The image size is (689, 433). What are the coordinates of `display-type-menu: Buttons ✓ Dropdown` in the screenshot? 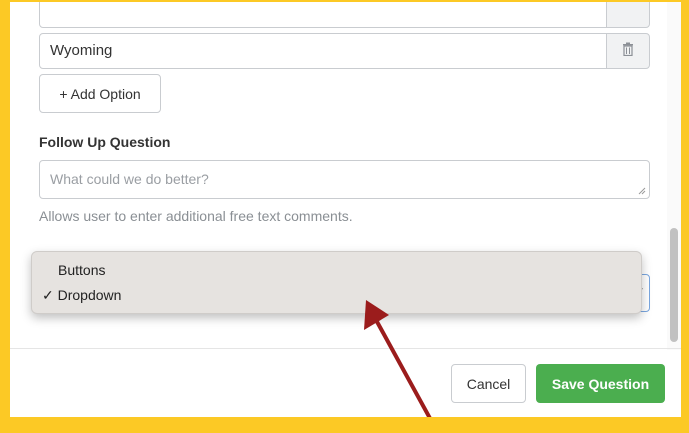 It's located at (336, 282).